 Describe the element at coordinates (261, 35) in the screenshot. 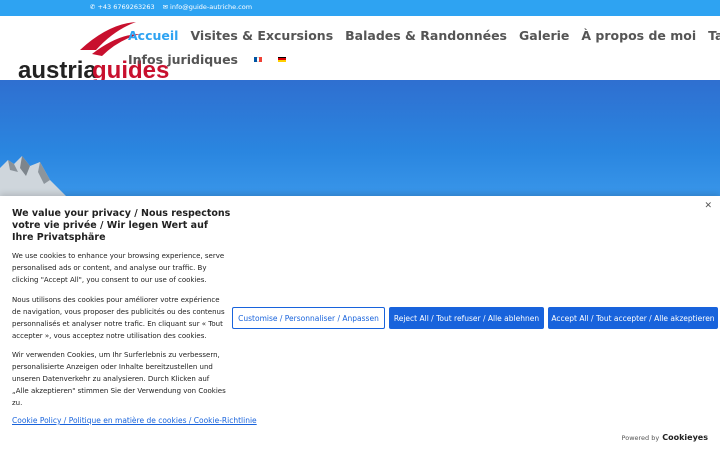

I see `nav-item-visites: Visites & Excursions` at that location.